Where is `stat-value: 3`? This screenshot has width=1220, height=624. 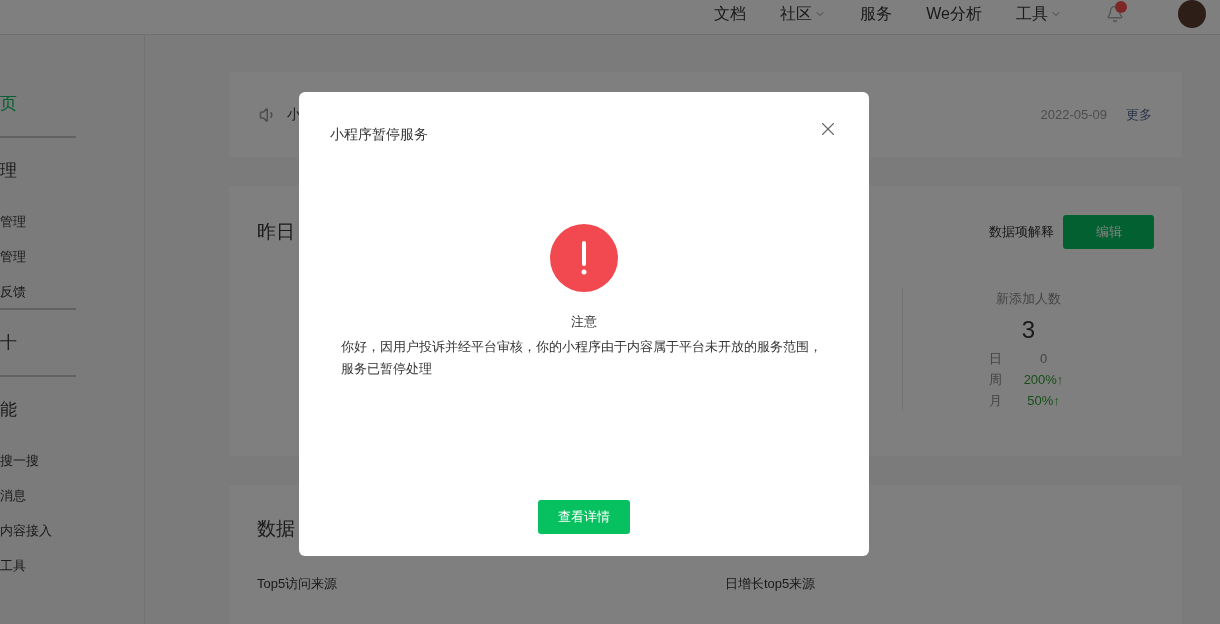 stat-value: 3 is located at coordinates (1028, 329).